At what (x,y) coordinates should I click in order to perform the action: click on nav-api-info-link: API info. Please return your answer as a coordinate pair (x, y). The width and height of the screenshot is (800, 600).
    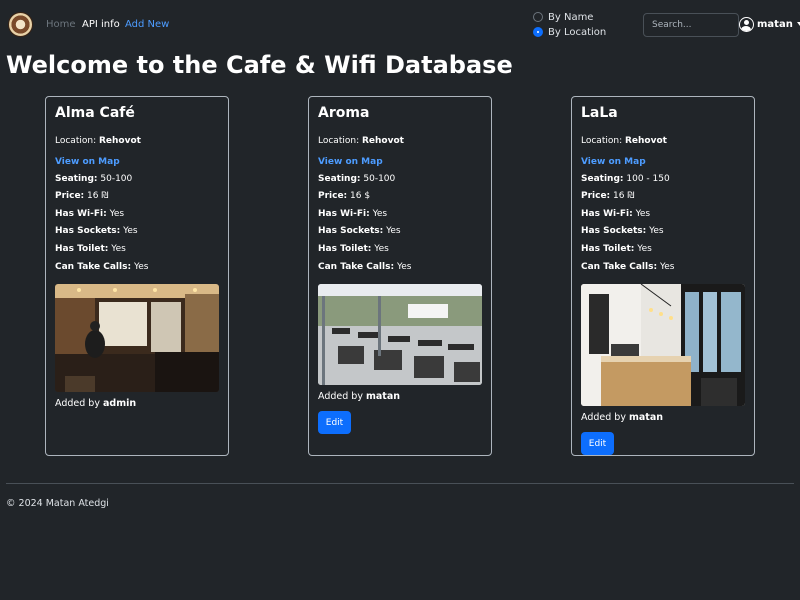
    Looking at the image, I should click on (101, 24).